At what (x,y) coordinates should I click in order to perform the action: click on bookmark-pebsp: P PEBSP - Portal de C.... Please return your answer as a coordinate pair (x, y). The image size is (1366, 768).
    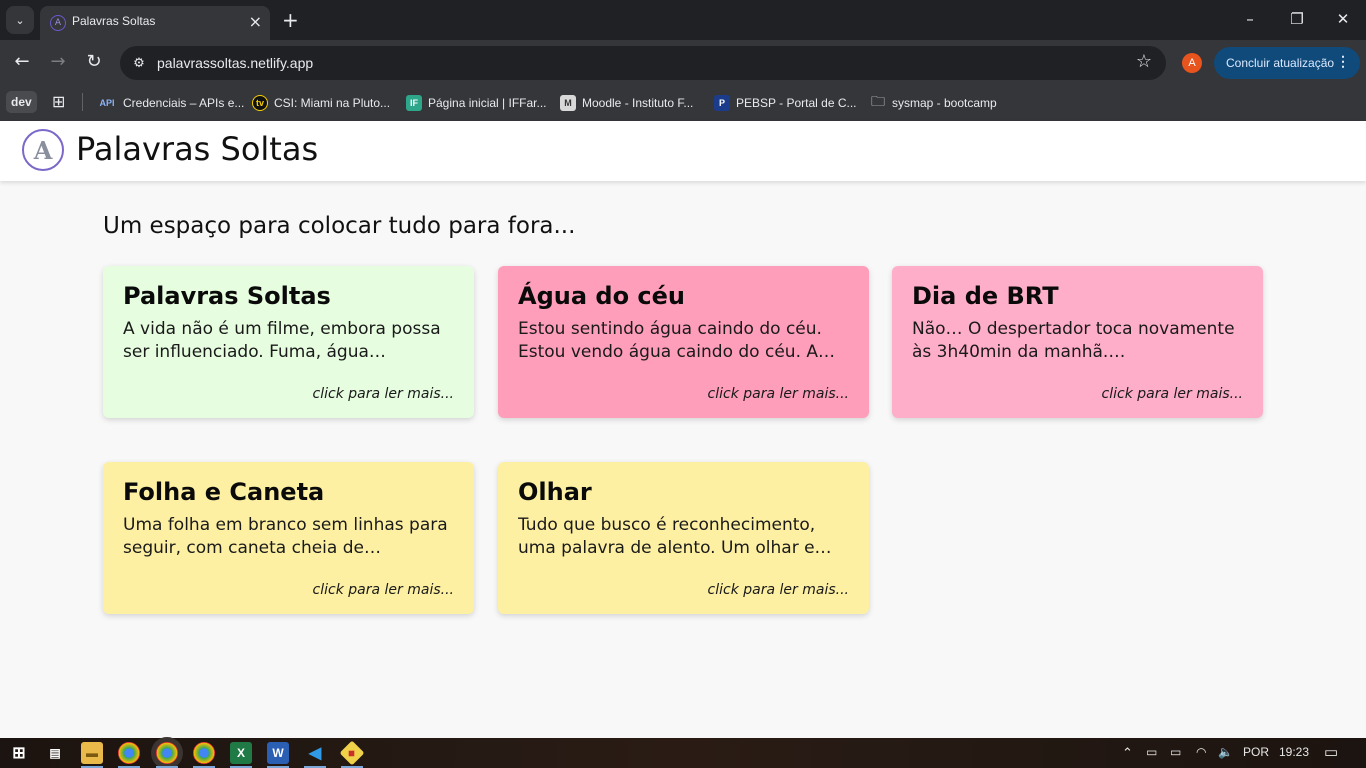
    Looking at the image, I should click on (785, 103).